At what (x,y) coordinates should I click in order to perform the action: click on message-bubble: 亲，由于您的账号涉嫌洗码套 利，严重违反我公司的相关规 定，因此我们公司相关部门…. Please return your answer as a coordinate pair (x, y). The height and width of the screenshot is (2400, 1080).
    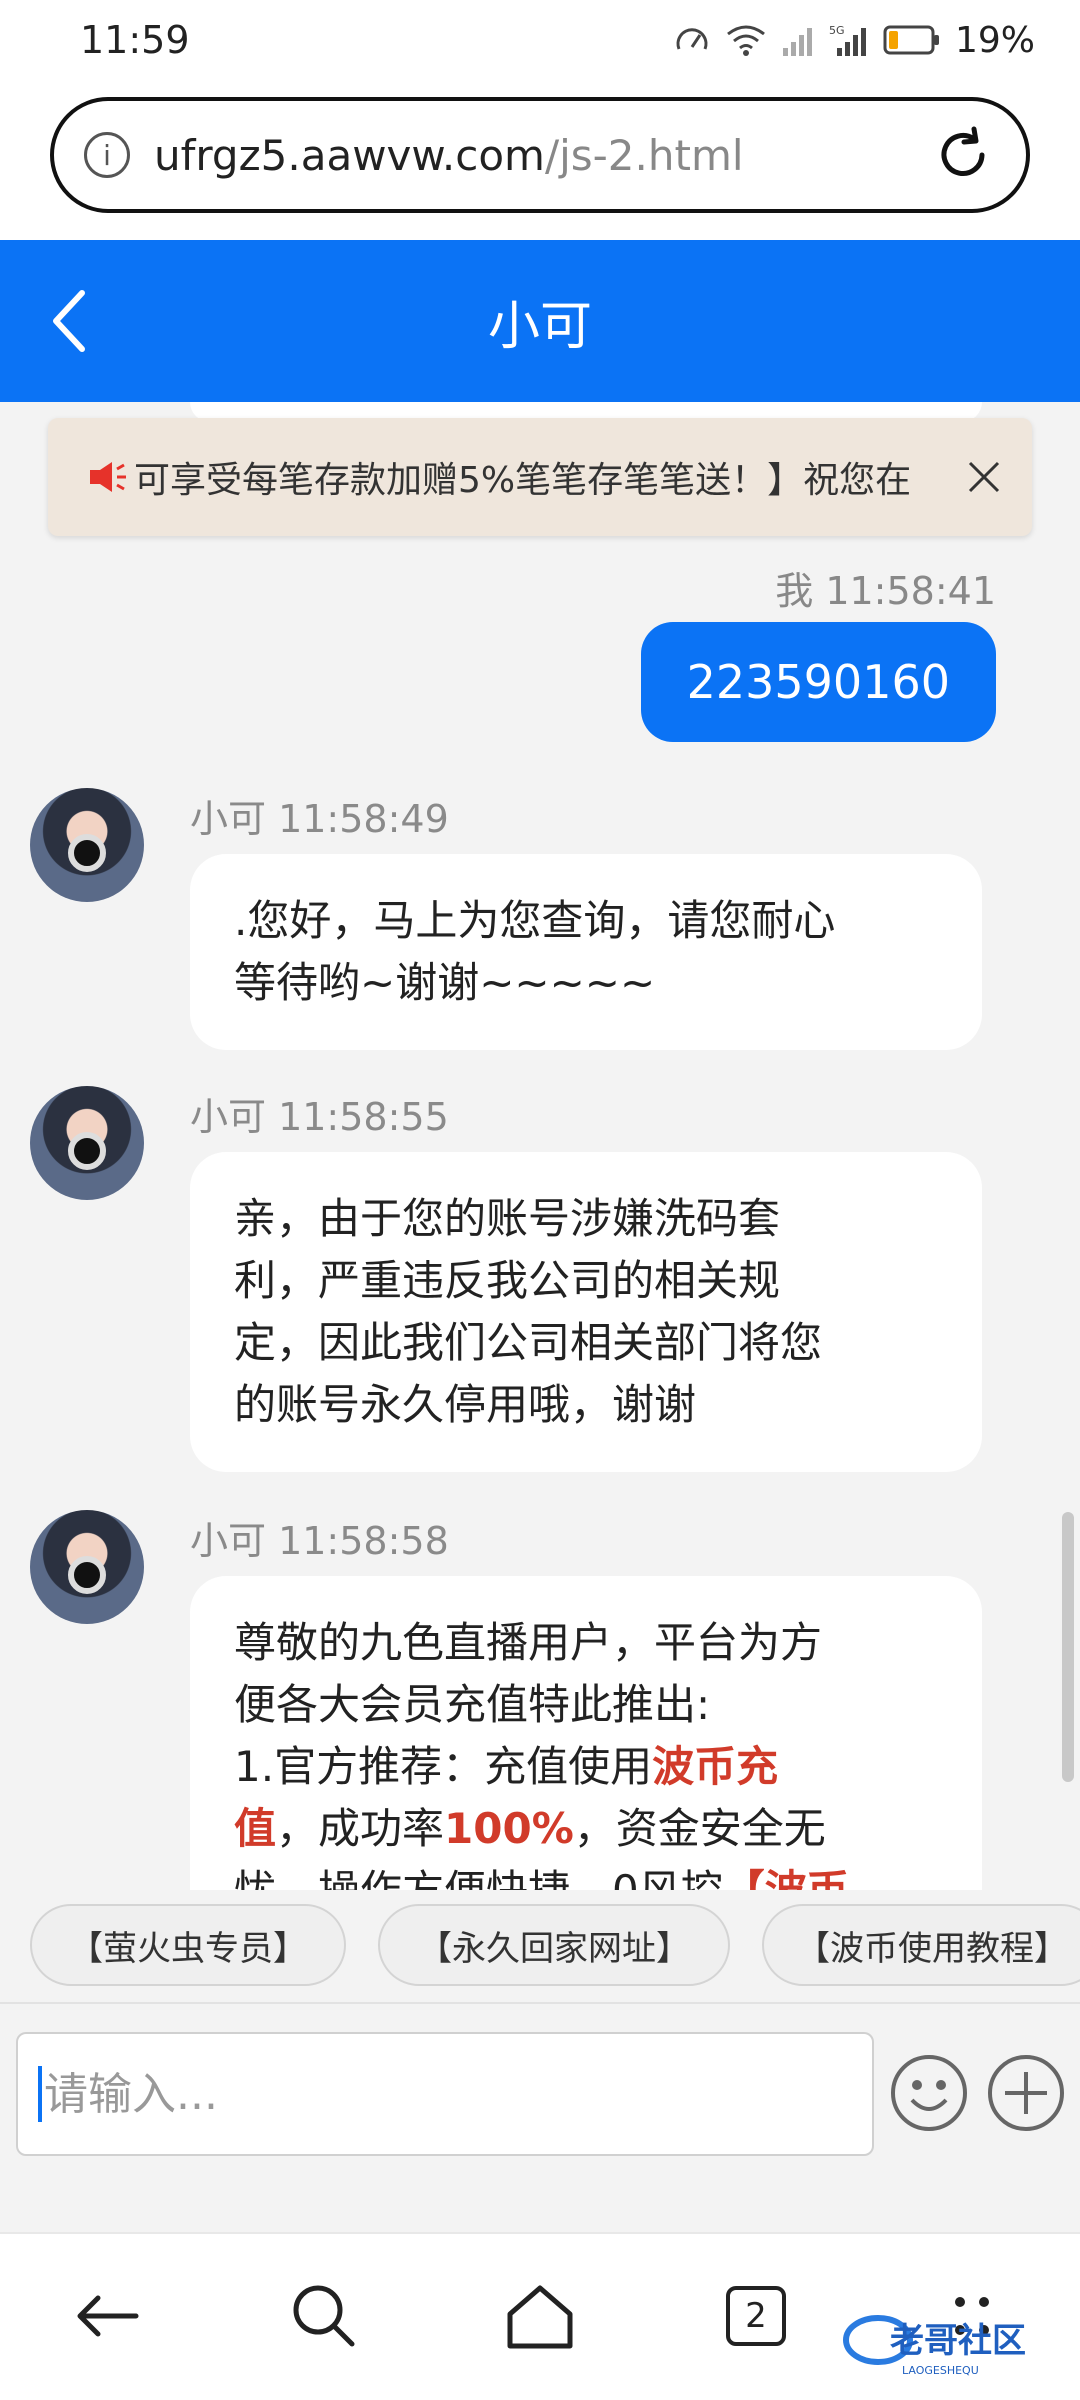
    Looking at the image, I should click on (586, 1312).